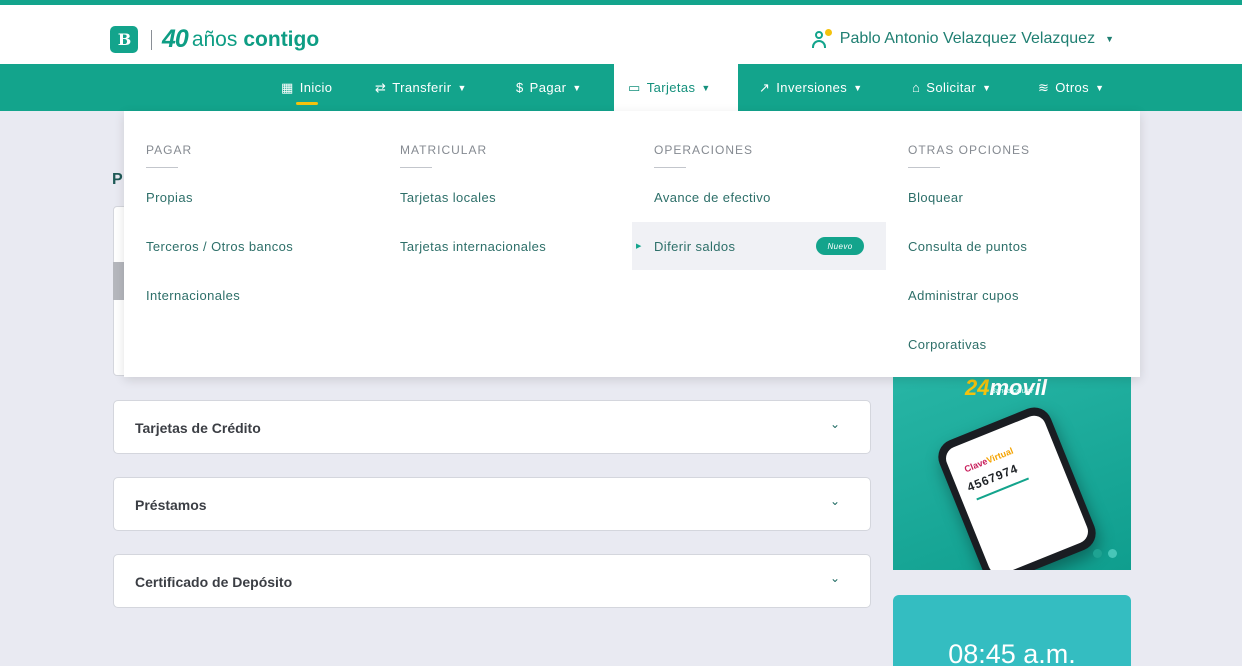 This screenshot has width=1242, height=666. Describe the element at coordinates (967, 38) in the screenshot. I see `user-name: Pablo Antonio Velazquez Velazquez` at that location.